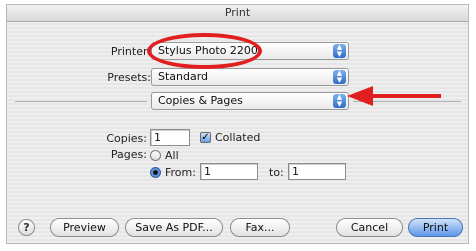 The height and width of the screenshot is (251, 476). Describe the element at coordinates (237, 13) in the screenshot. I see `window-title: Print` at that location.